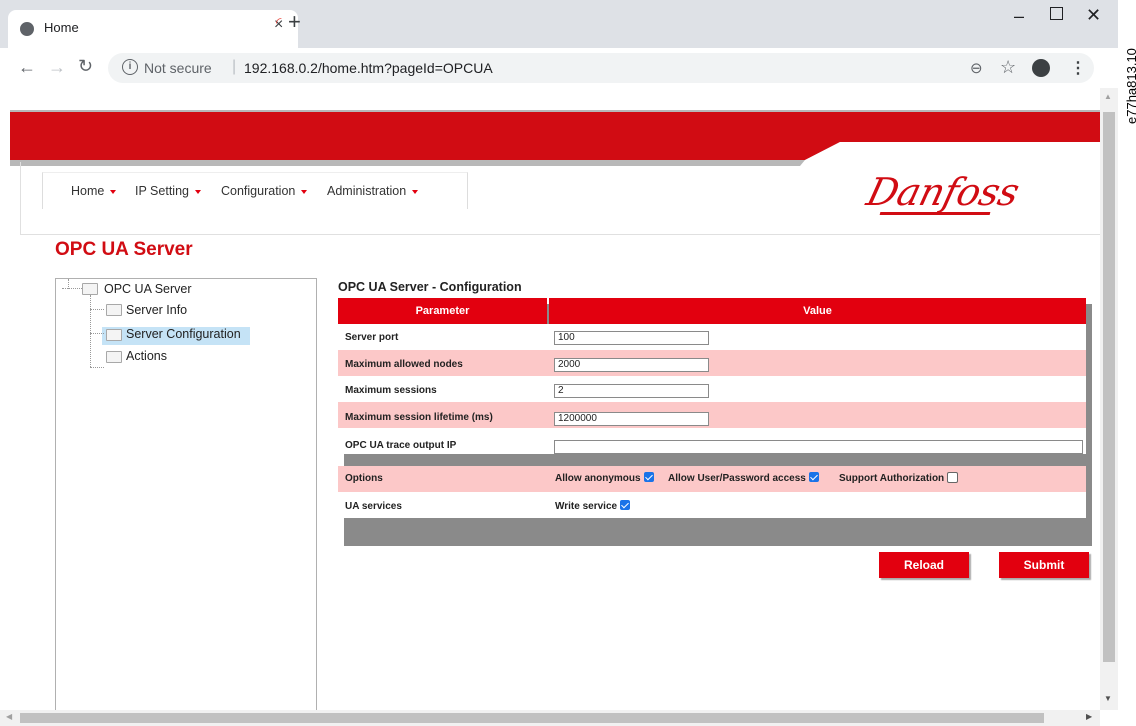  I want to click on submit-button: Submit, so click(1044, 565).